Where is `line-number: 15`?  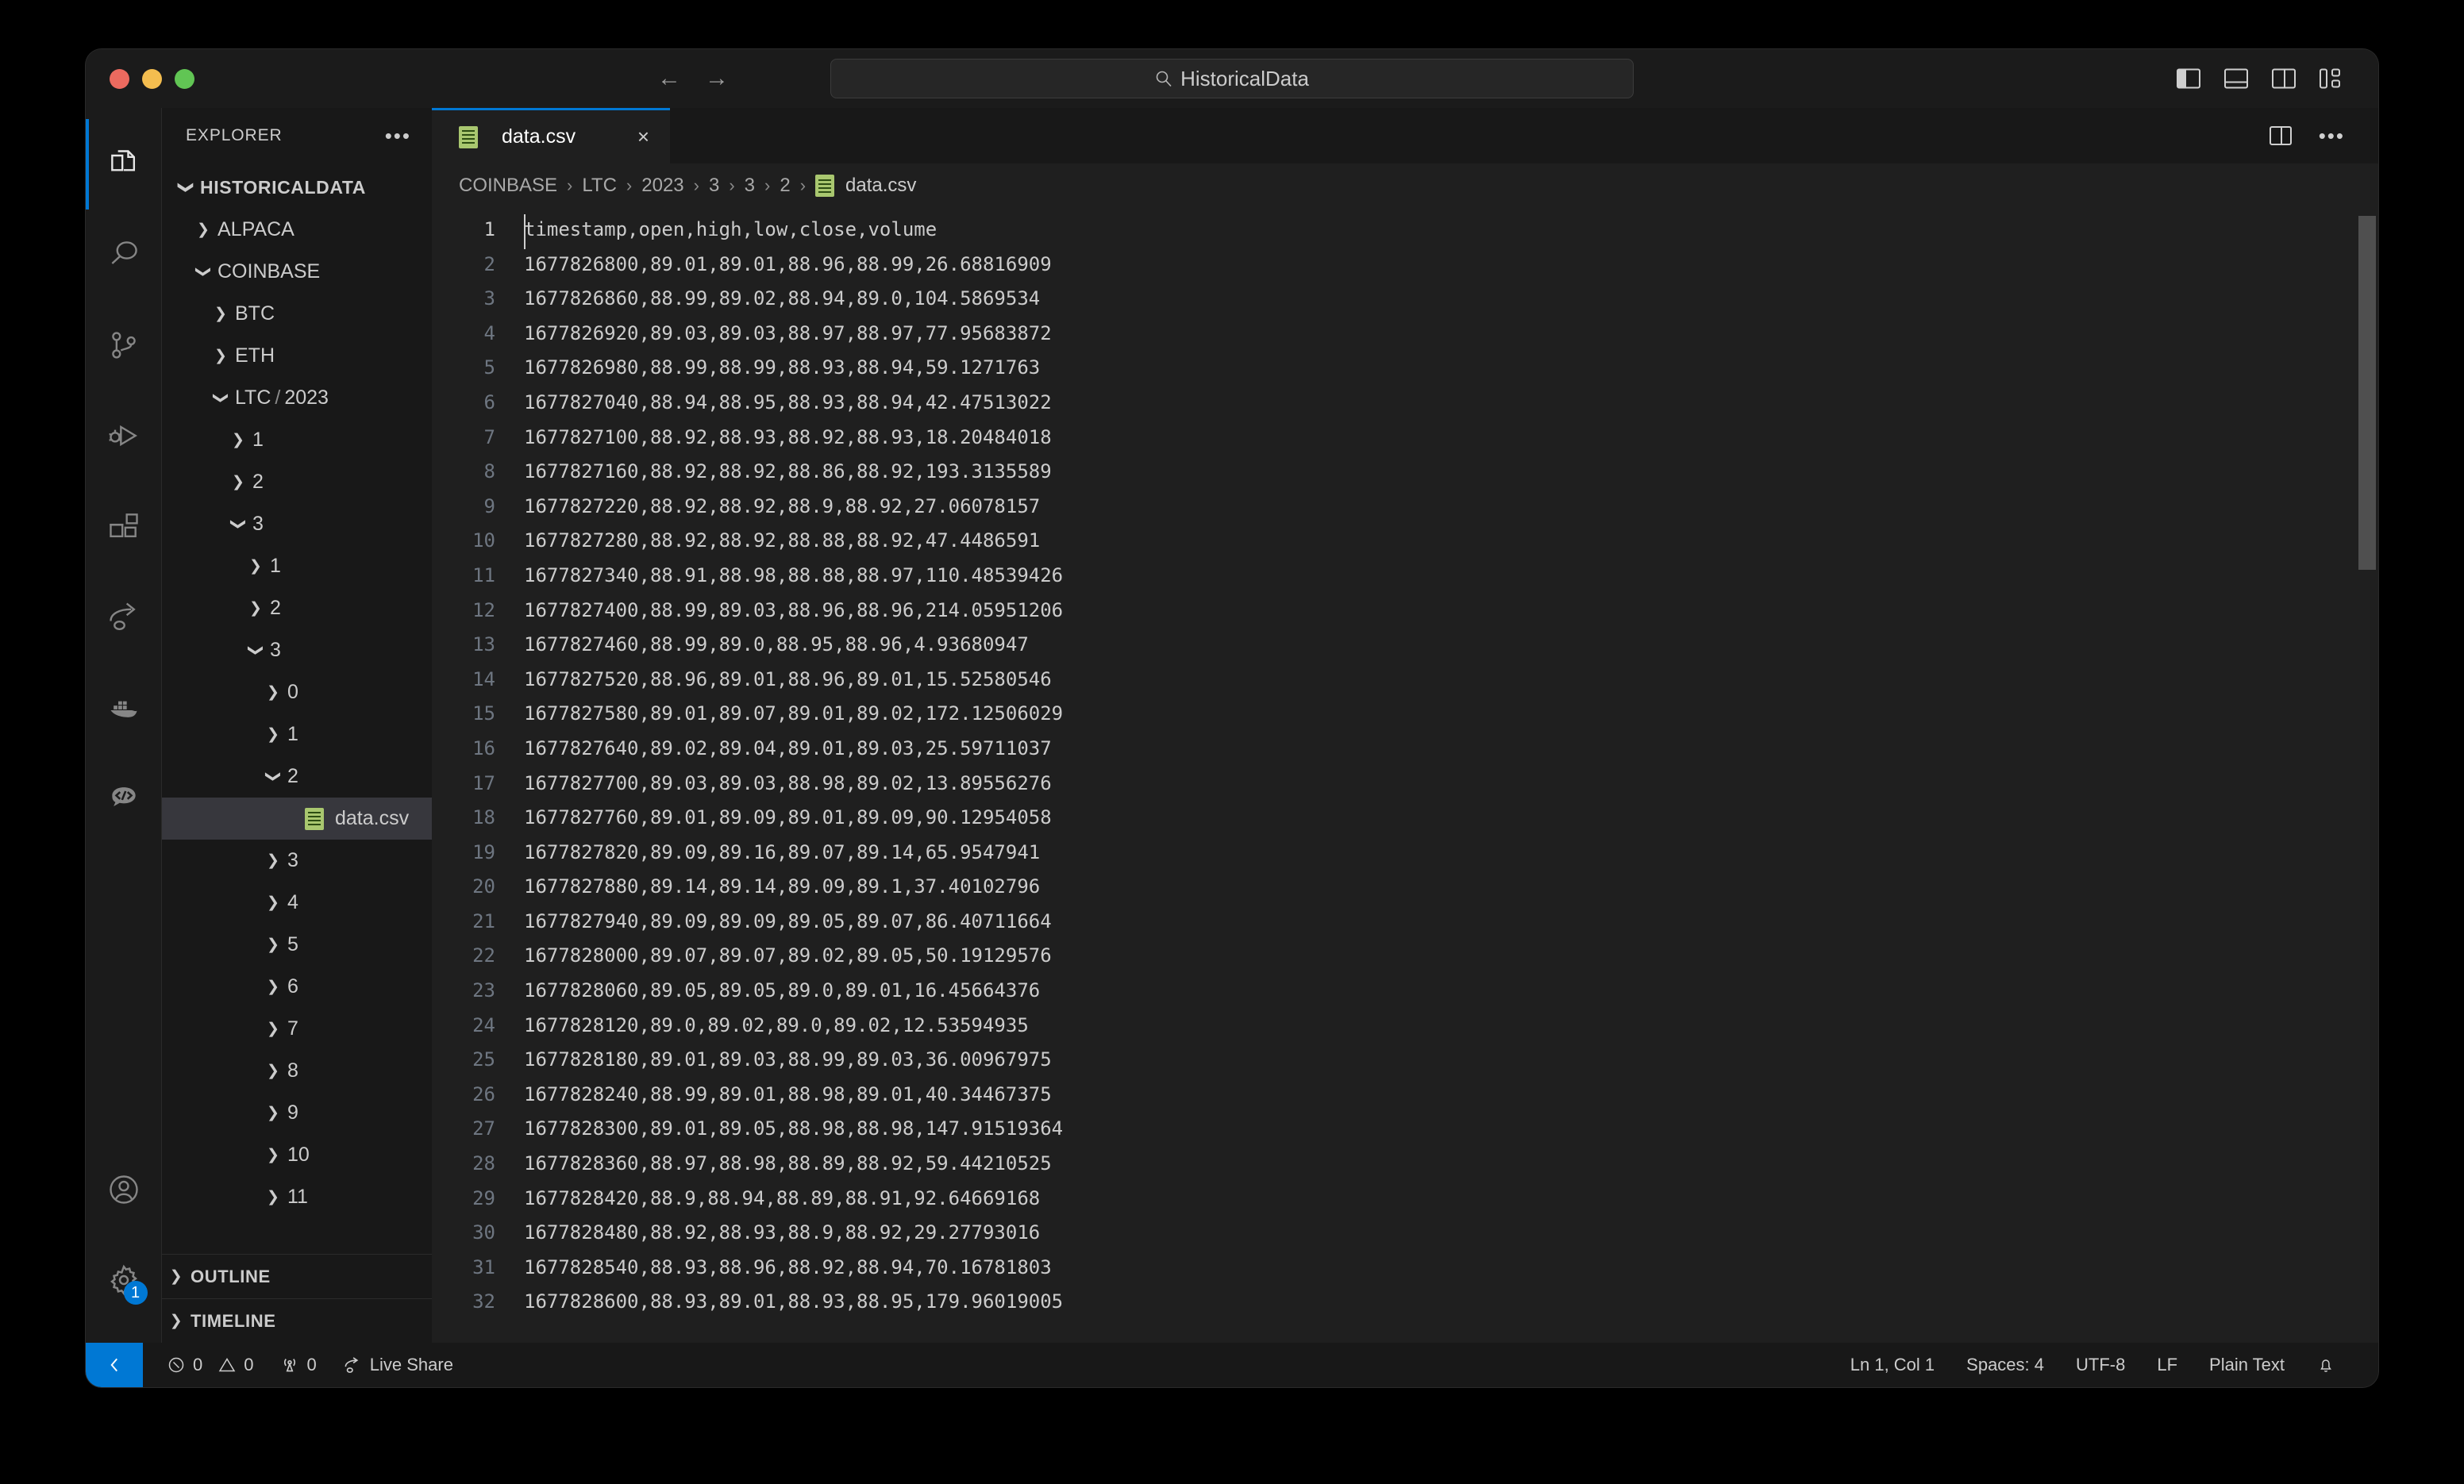 line-number: 15 is located at coordinates (483, 713).